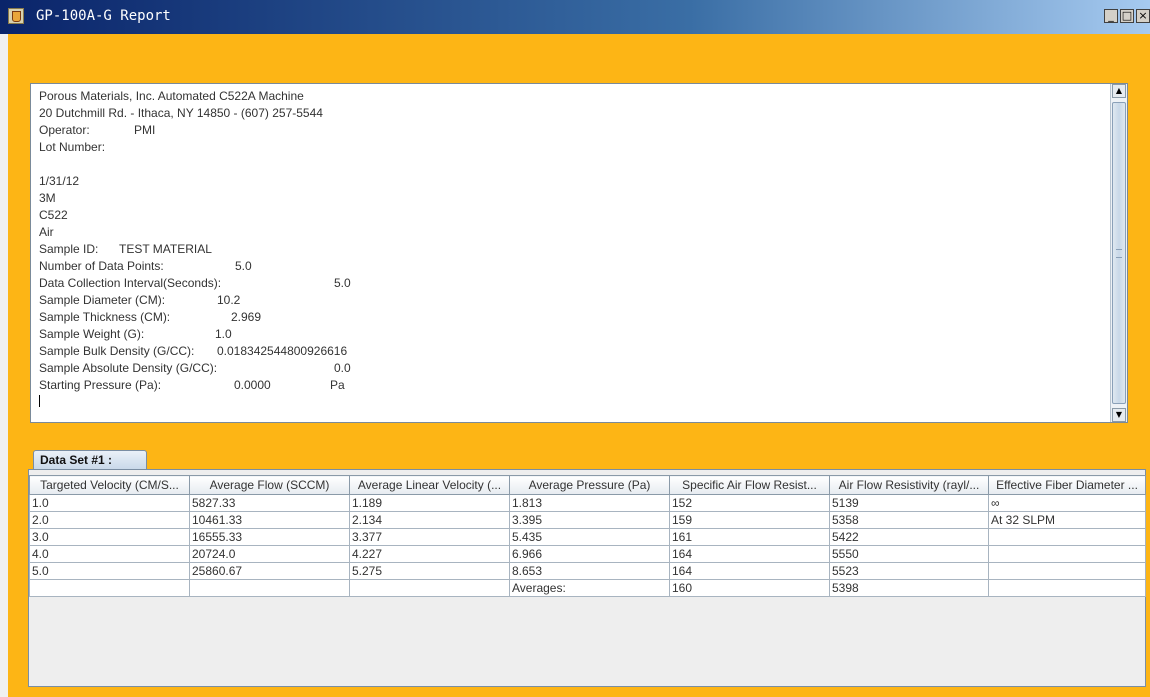 The image size is (1150, 697). Describe the element at coordinates (39, 401) in the screenshot. I see `text-caret` at that location.